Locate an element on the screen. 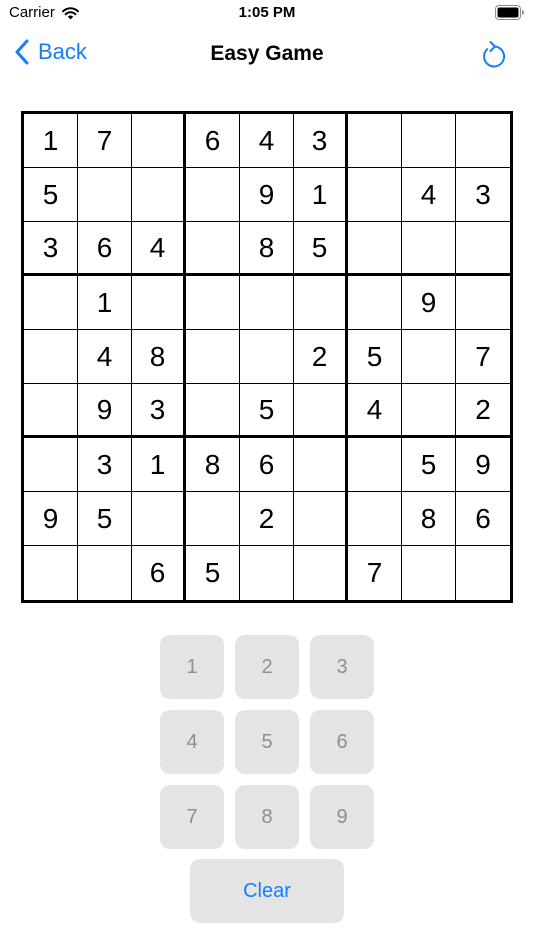 This screenshot has width=534, height=950. status-time: 1:05 PM is located at coordinates (267, 12).